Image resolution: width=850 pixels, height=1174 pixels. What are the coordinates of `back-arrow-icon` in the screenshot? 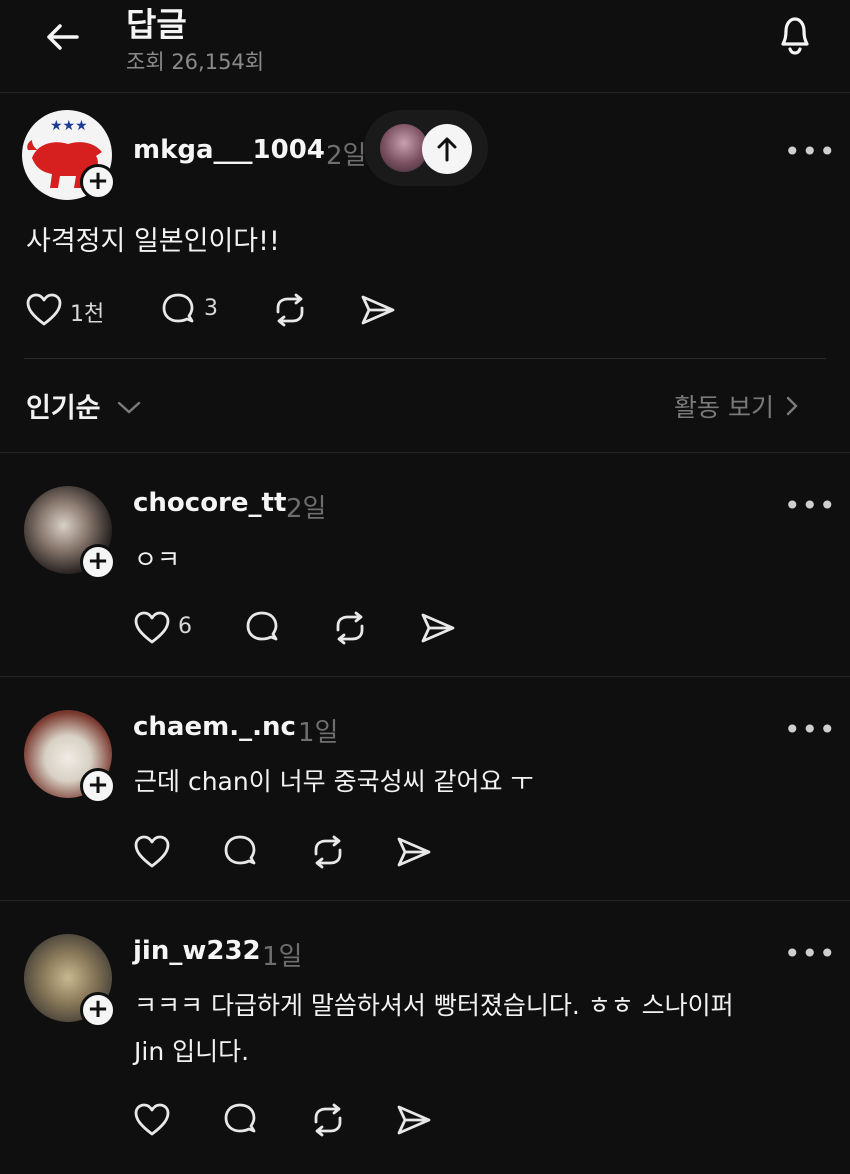 It's located at (63, 37).